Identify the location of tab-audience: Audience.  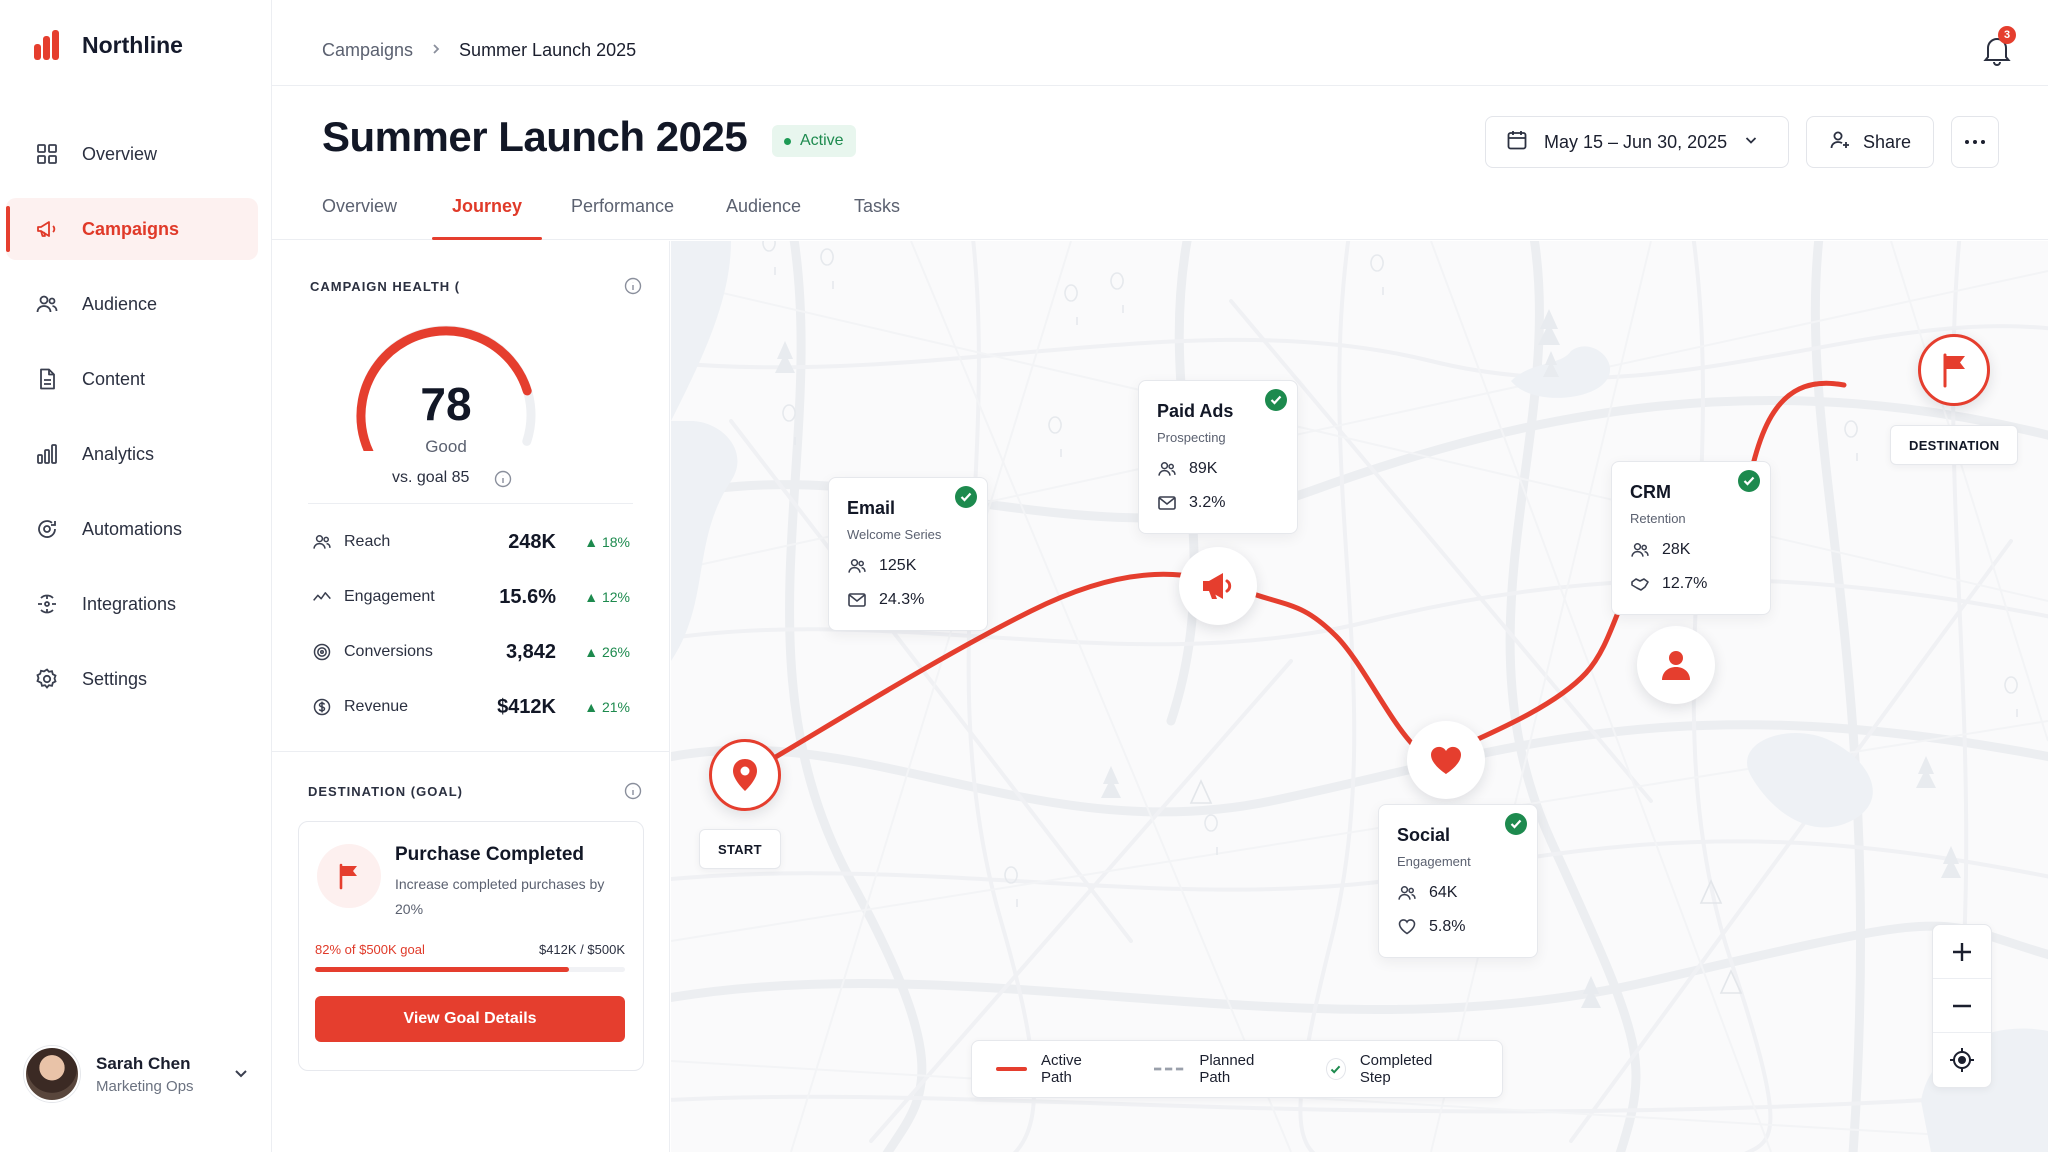
(763, 218).